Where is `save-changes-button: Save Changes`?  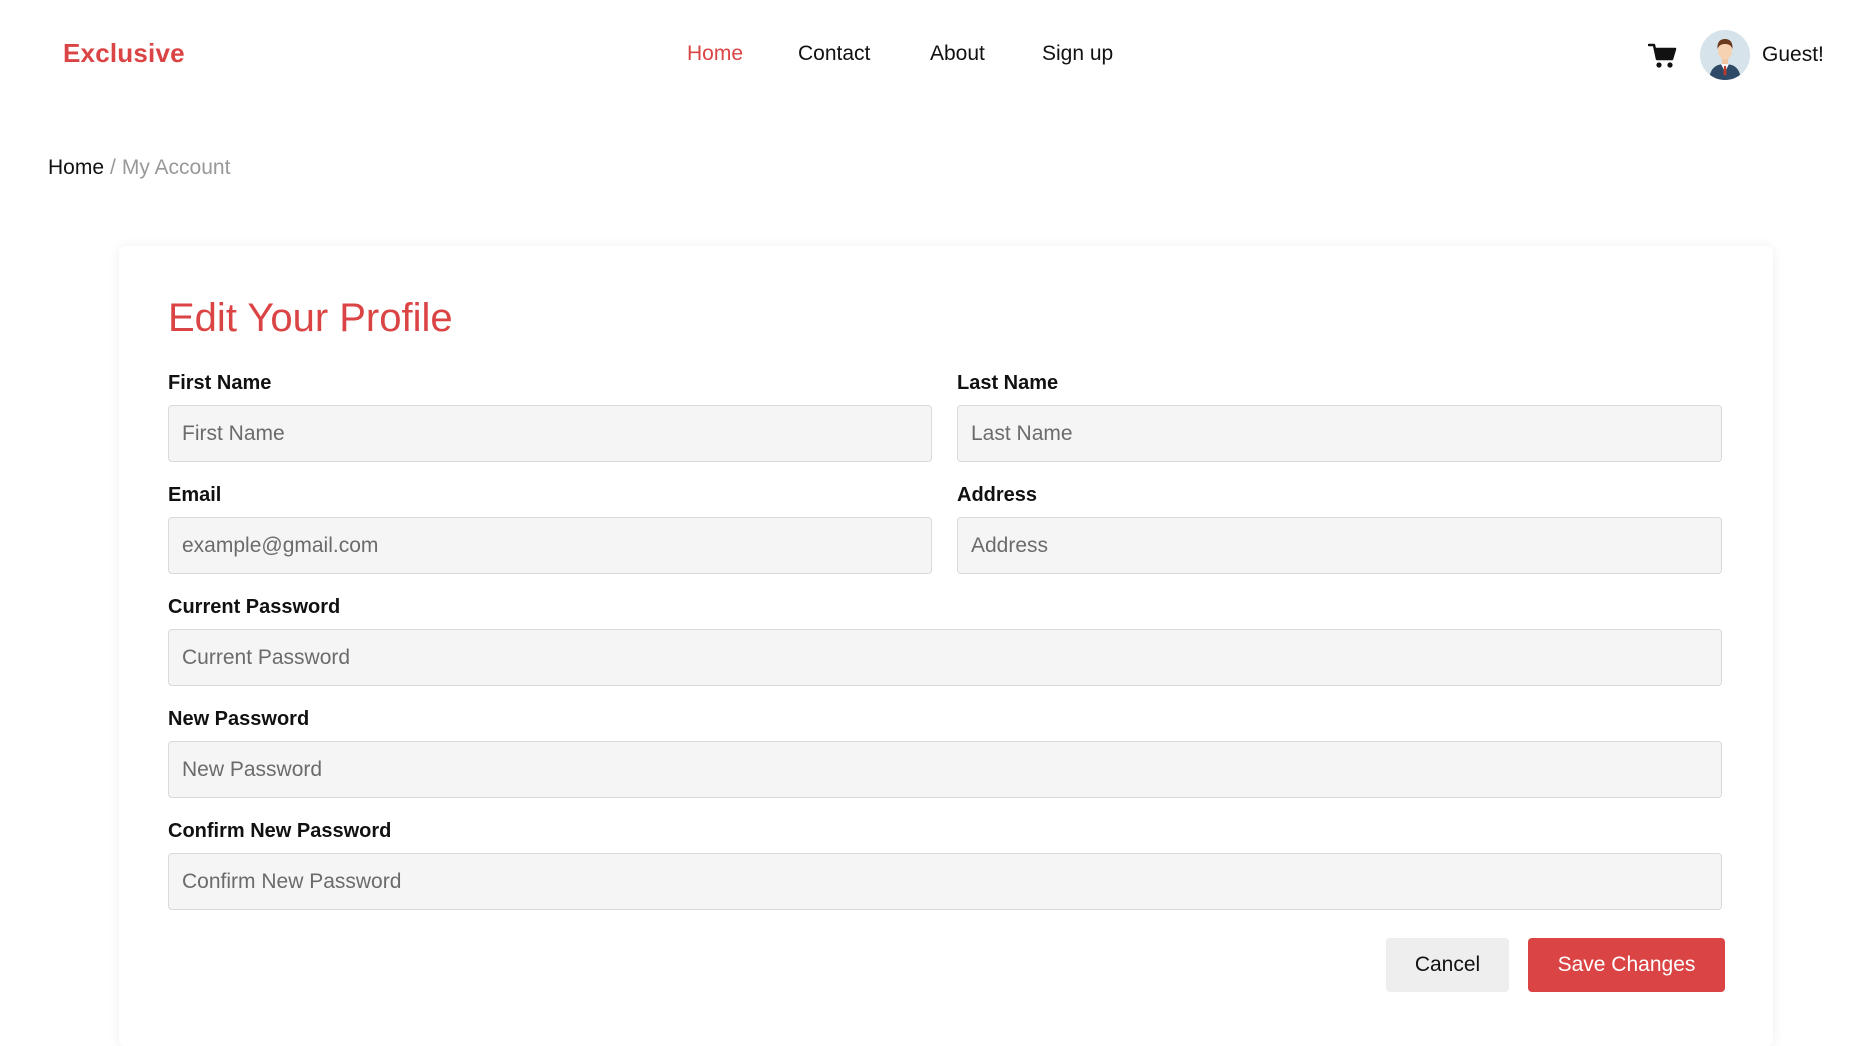 save-changes-button: Save Changes is located at coordinates (1626, 965).